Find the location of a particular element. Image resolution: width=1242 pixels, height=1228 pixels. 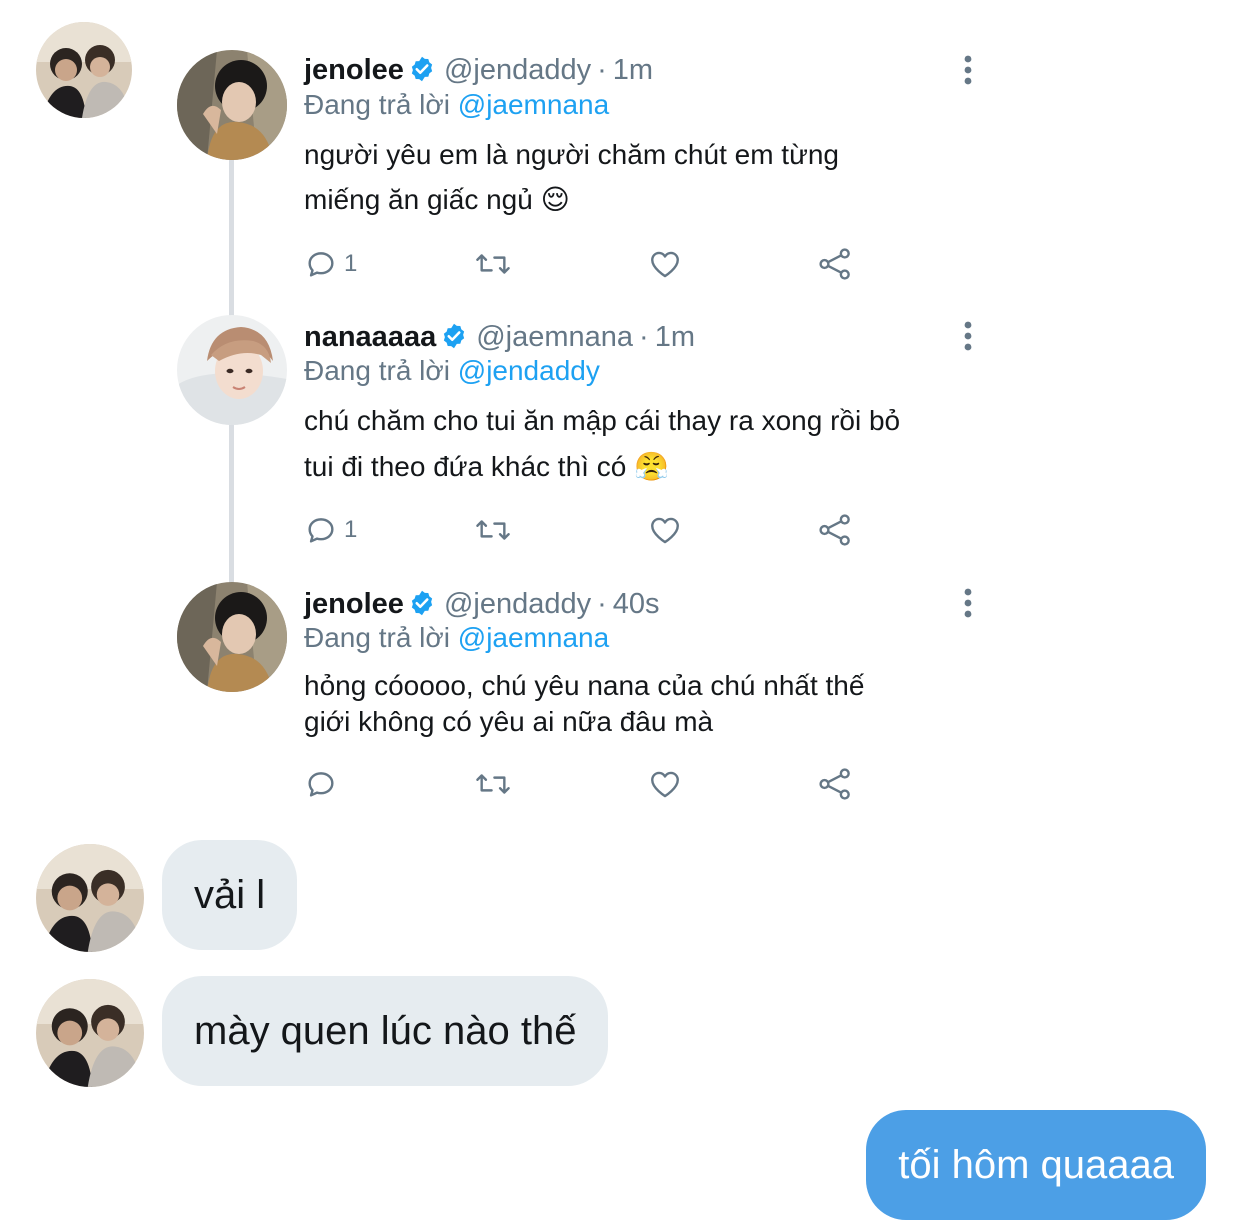

tweet-text-line: người yêu em là người chăm chút em từng is located at coordinates (571, 154).